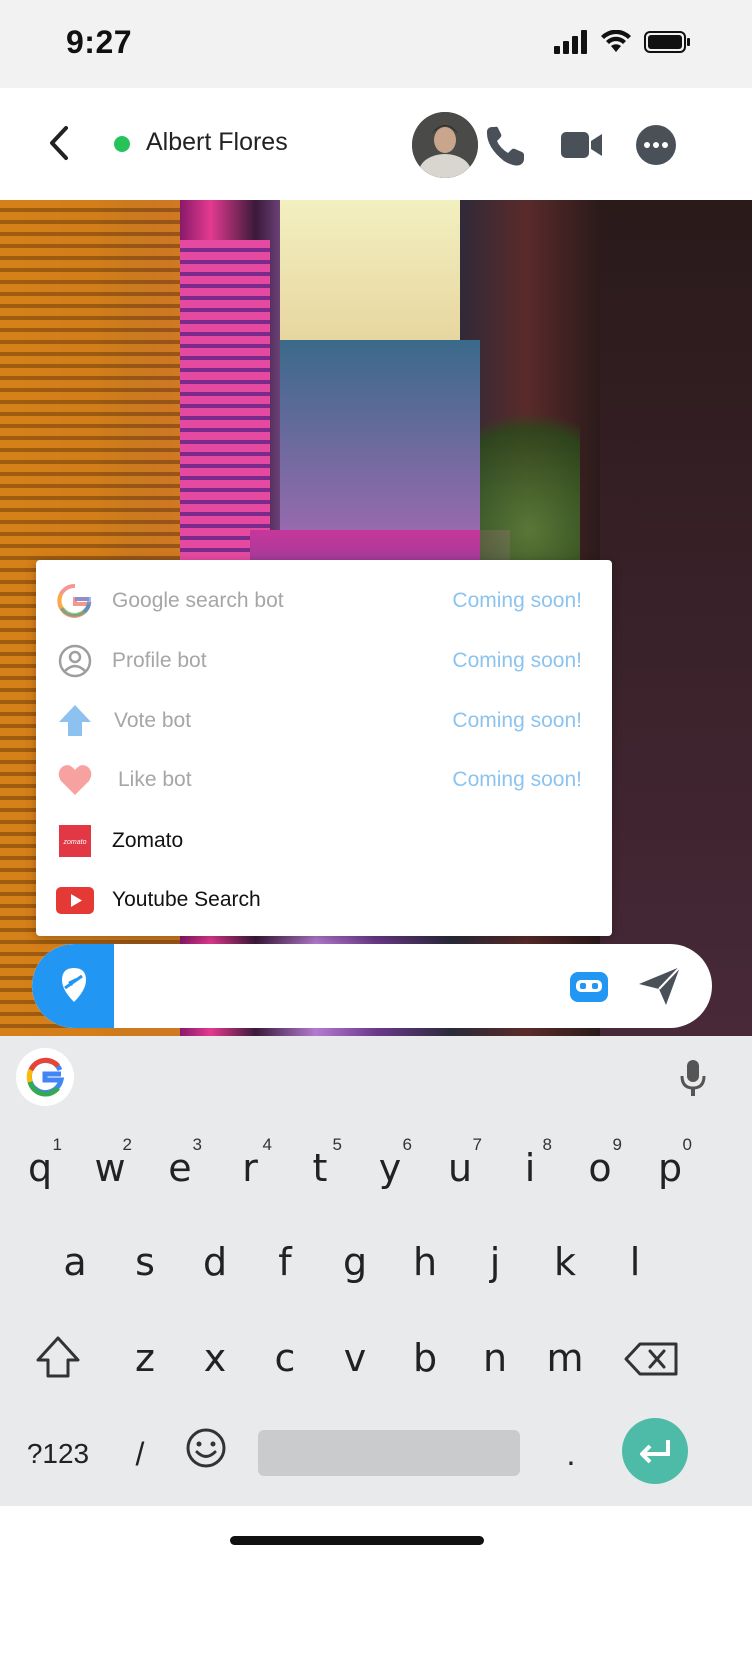  What do you see at coordinates (600, 1168) in the screenshot?
I see `key-o: o9` at bounding box center [600, 1168].